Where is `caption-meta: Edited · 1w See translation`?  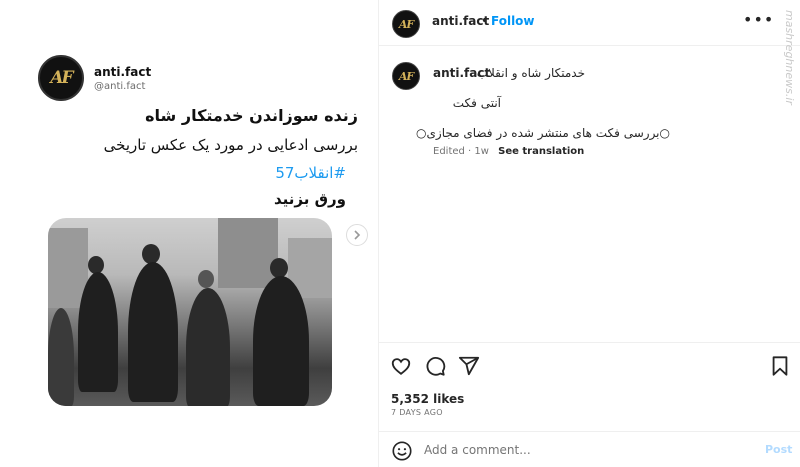
caption-meta: Edited · 1w See translation is located at coordinates (508, 151).